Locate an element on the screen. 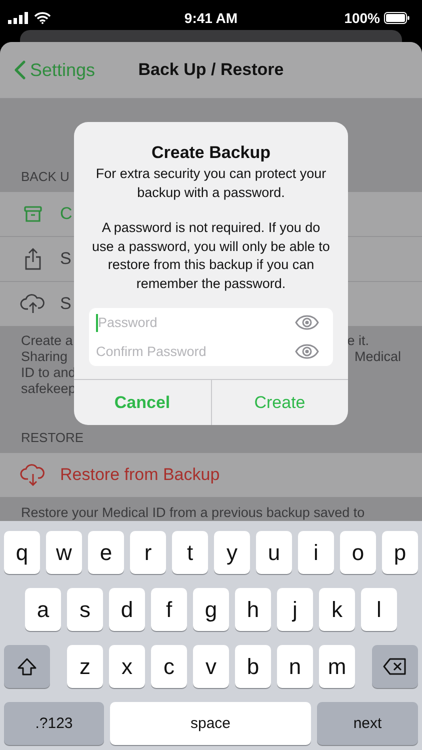  footer-text: e it. is located at coordinates (358, 341).